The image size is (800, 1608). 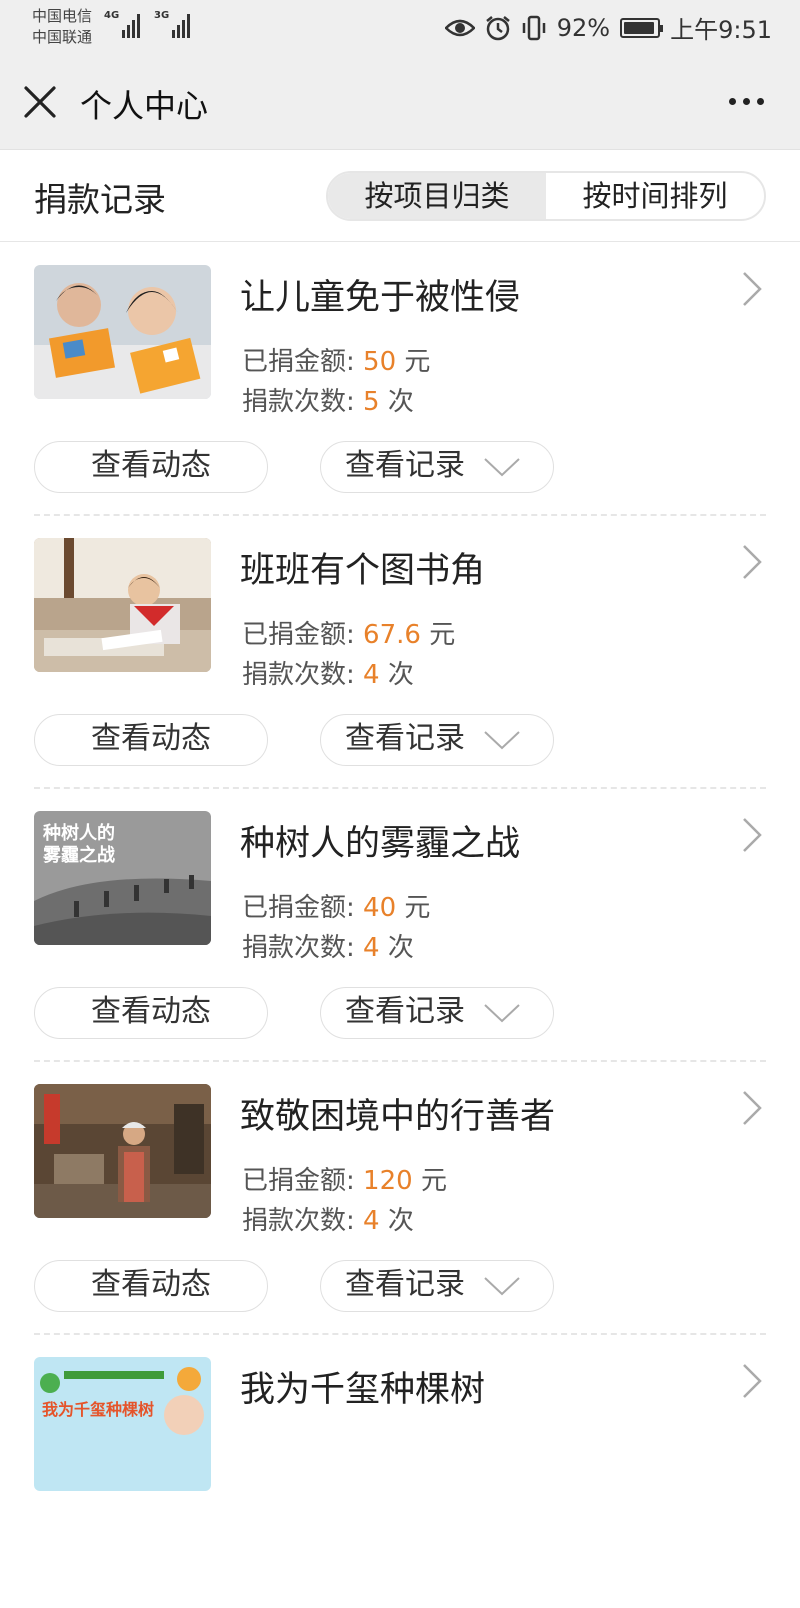 What do you see at coordinates (398, 1117) in the screenshot?
I see `project-title: 致敬困境中的行善者` at bounding box center [398, 1117].